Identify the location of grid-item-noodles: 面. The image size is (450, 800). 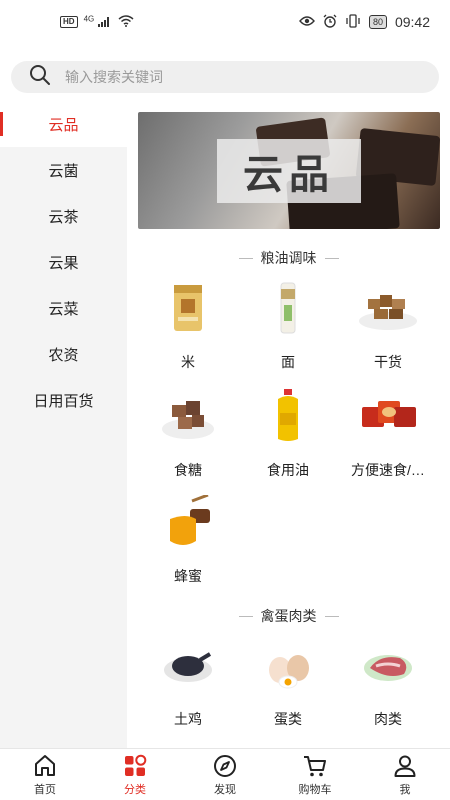
(288, 326).